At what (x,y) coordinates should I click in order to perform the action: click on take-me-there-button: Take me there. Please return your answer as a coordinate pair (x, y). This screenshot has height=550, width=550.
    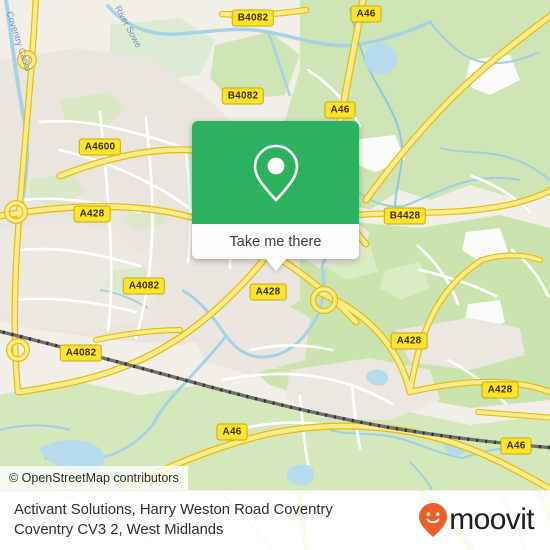
    Looking at the image, I should click on (275, 241).